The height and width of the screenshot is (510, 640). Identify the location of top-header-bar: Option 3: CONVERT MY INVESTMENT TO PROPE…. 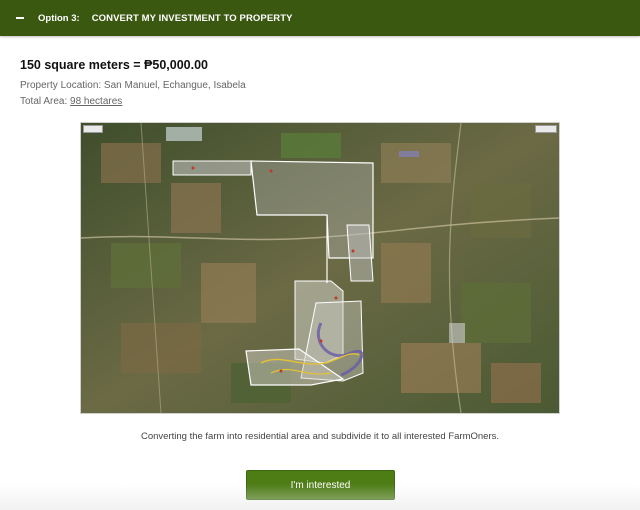
(320, 18).